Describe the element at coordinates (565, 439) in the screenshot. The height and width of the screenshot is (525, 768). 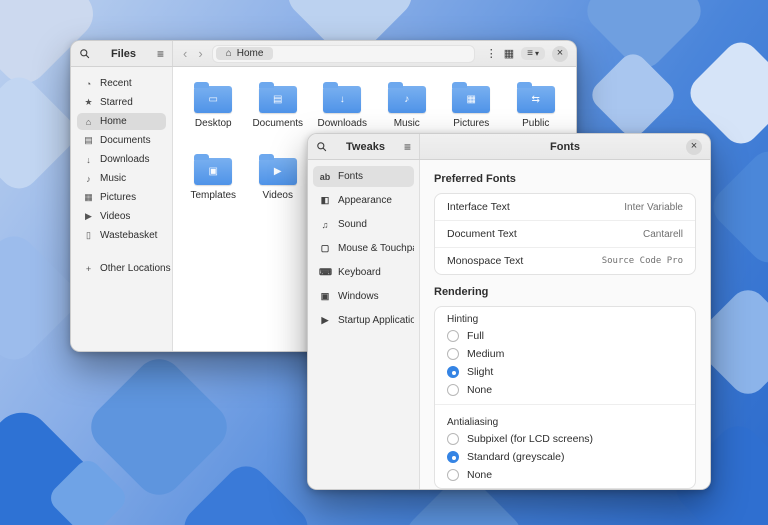
I see `antialiasing-option-subpixel: Subpixel (for LCD screens)` at that location.